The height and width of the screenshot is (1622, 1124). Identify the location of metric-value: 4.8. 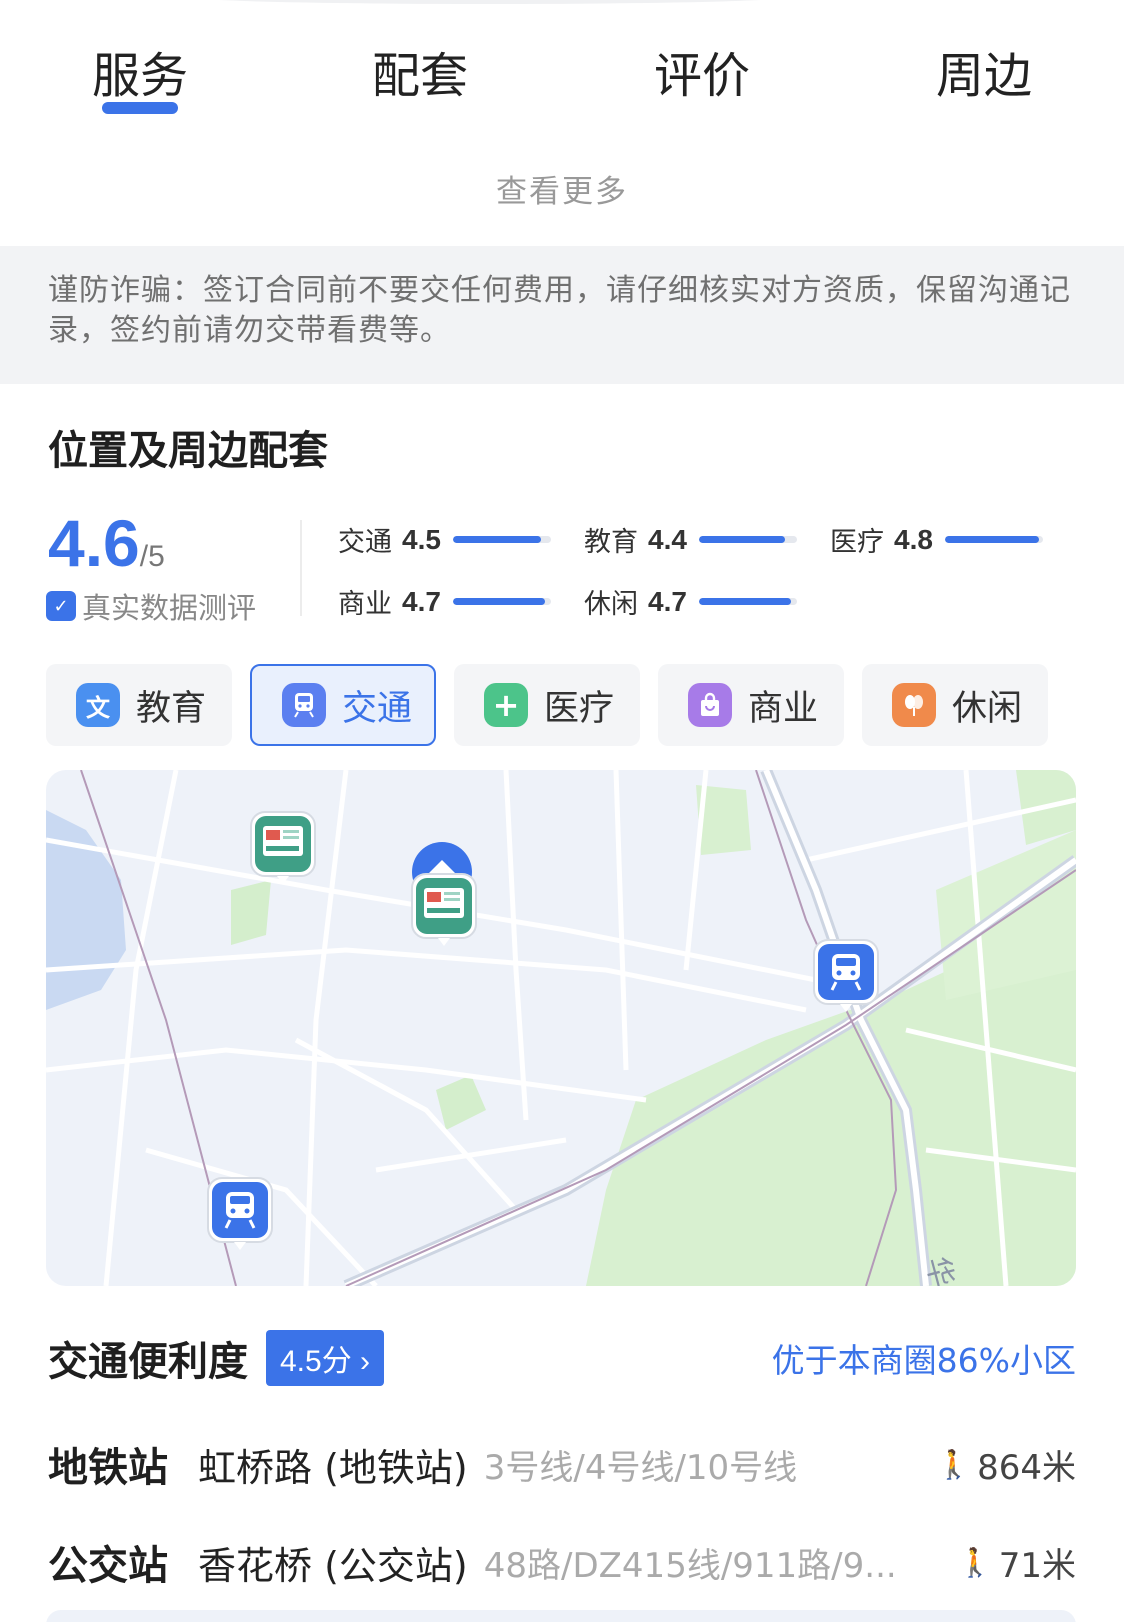
(913, 539).